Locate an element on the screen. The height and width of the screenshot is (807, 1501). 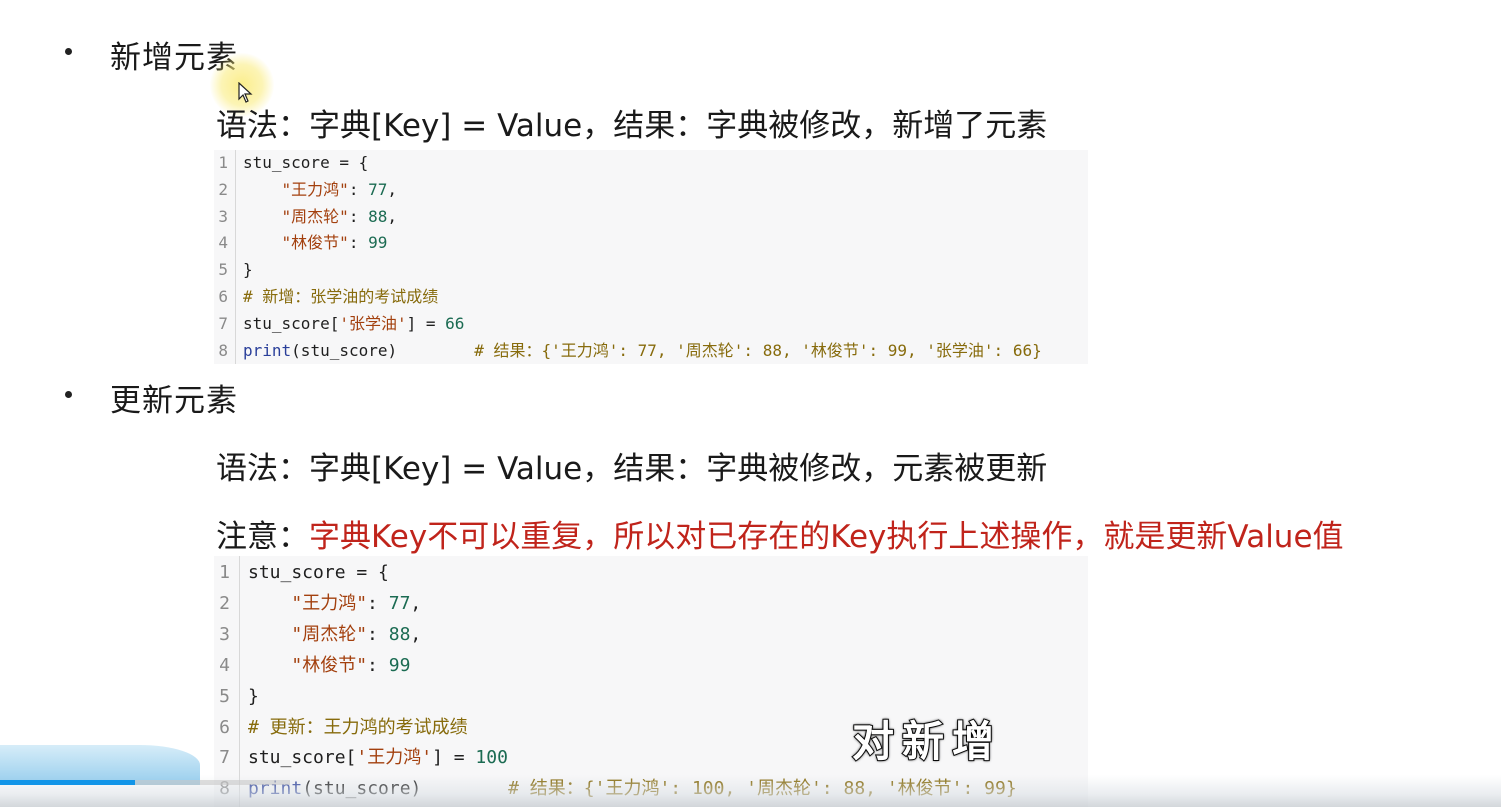
code-line: 6 # 新增：张学油的考试成绩 is located at coordinates (651, 297).